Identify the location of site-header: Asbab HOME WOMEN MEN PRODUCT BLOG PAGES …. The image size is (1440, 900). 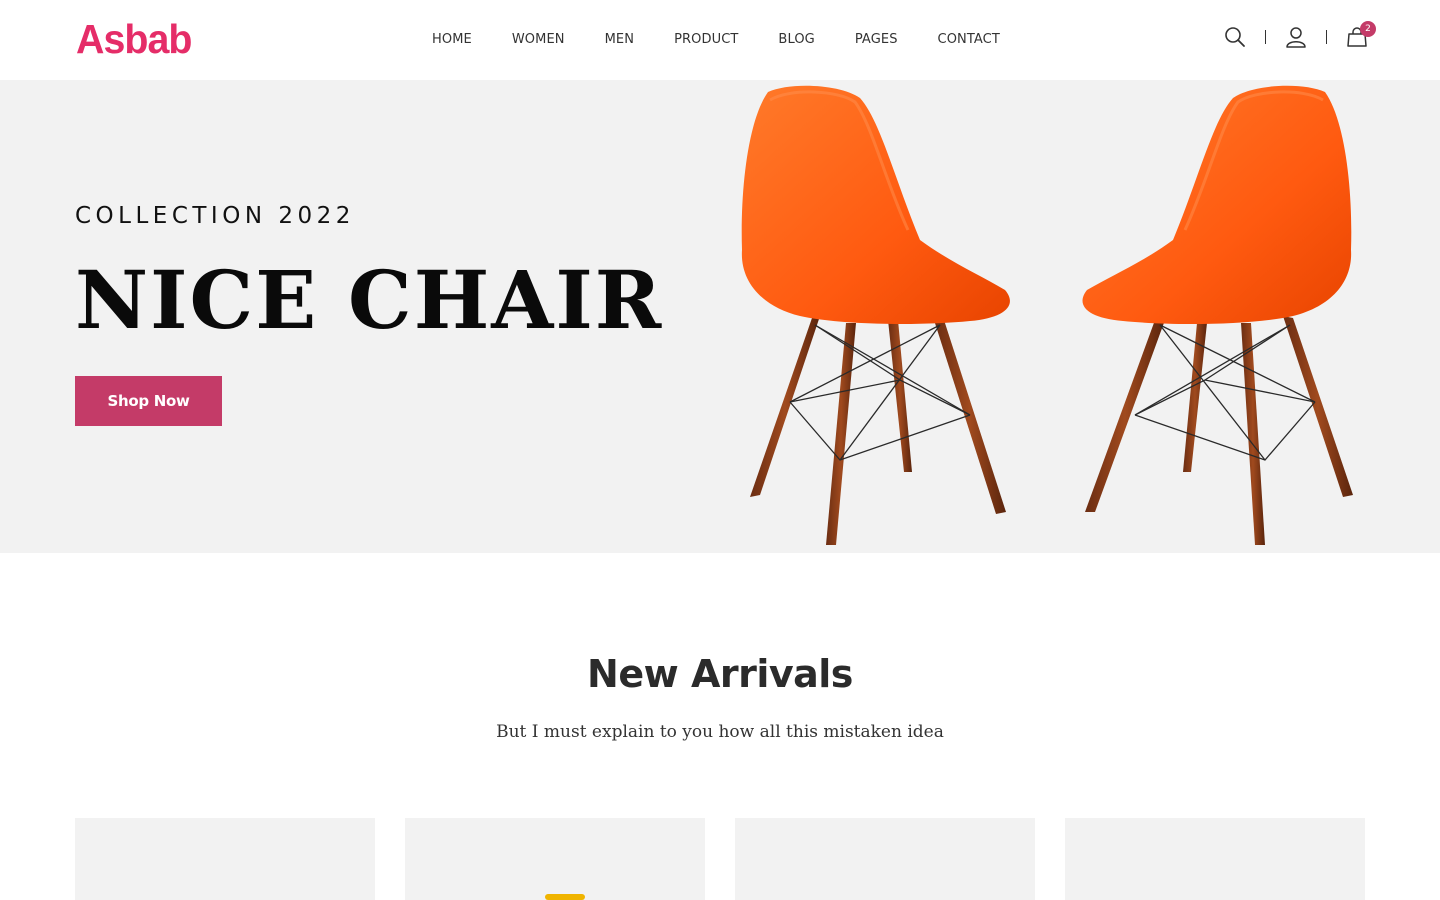
(720, 40).